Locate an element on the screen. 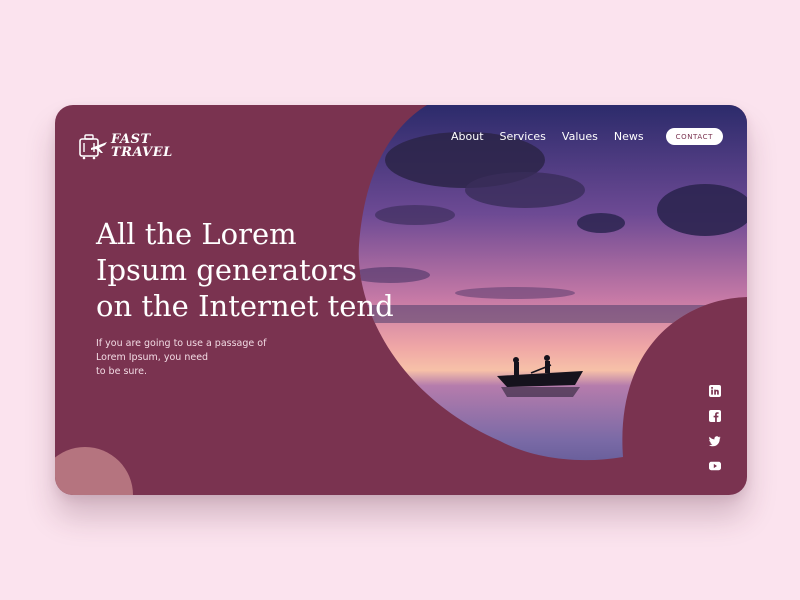 This screenshot has width=800, height=600. brand-logo: FAST TRAVEL is located at coordinates (125, 146).